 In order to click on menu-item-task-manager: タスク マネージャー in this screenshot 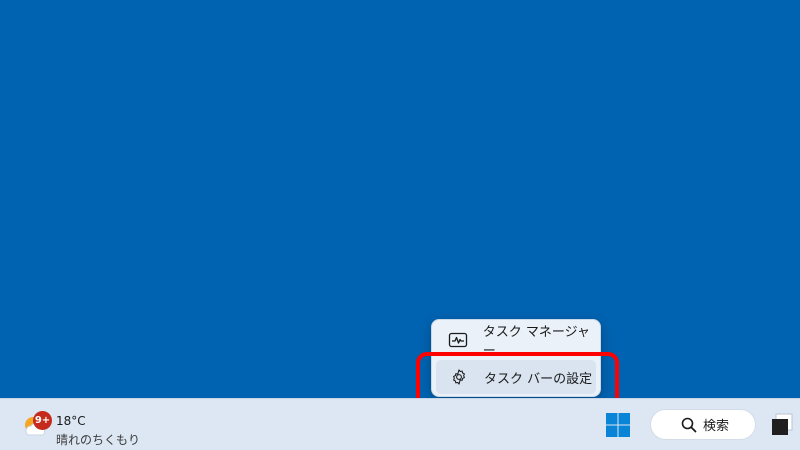, I will do `click(516, 341)`.